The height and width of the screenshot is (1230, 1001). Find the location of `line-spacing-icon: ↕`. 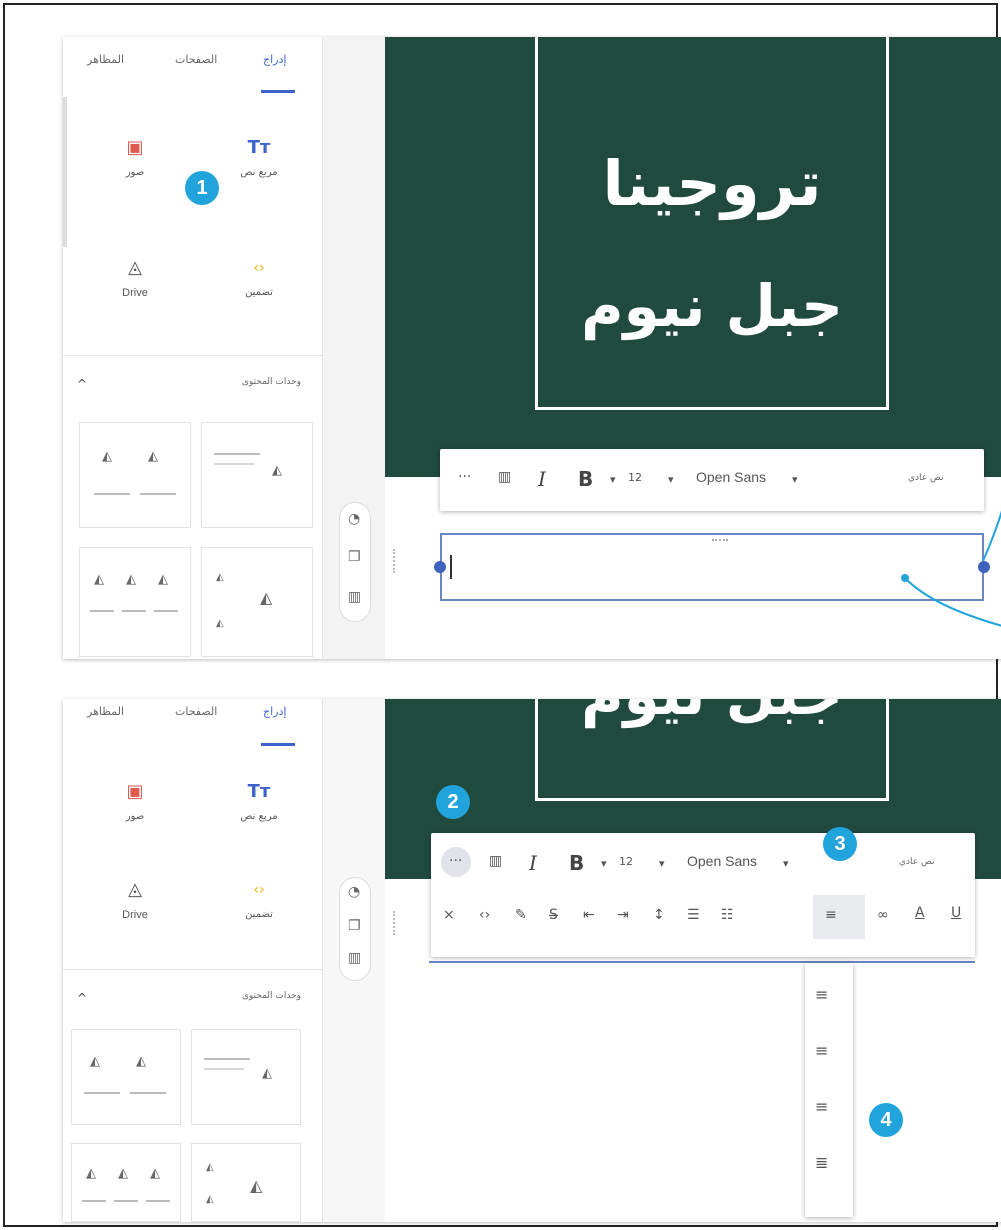

line-spacing-icon: ↕ is located at coordinates (659, 915).